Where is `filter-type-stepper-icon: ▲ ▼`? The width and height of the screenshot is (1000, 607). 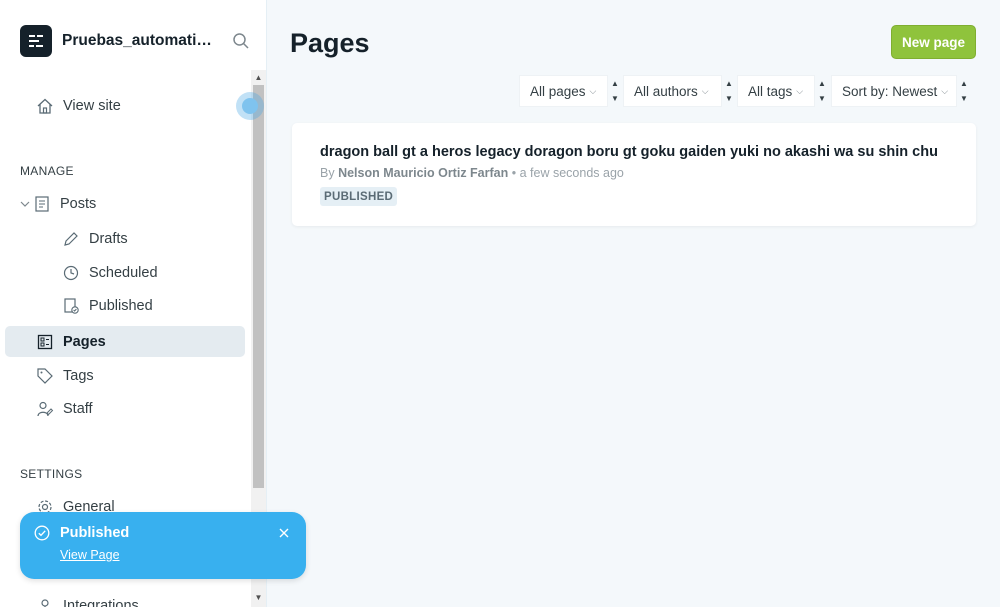
filter-type-stepper-icon: ▲ ▼ is located at coordinates (615, 91).